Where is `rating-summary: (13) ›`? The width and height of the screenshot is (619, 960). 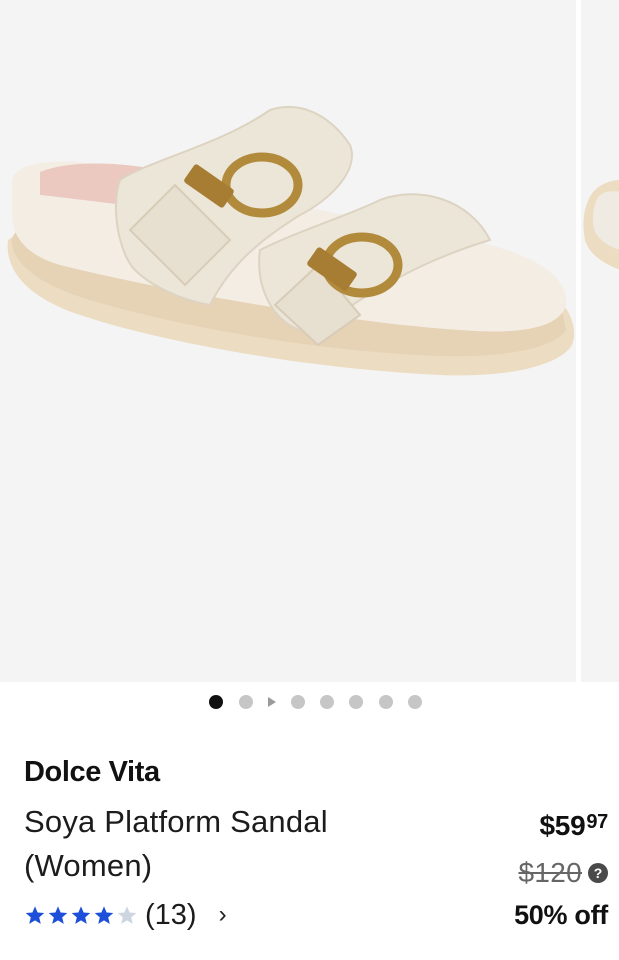 rating-summary: (13) › is located at coordinates (125, 915).